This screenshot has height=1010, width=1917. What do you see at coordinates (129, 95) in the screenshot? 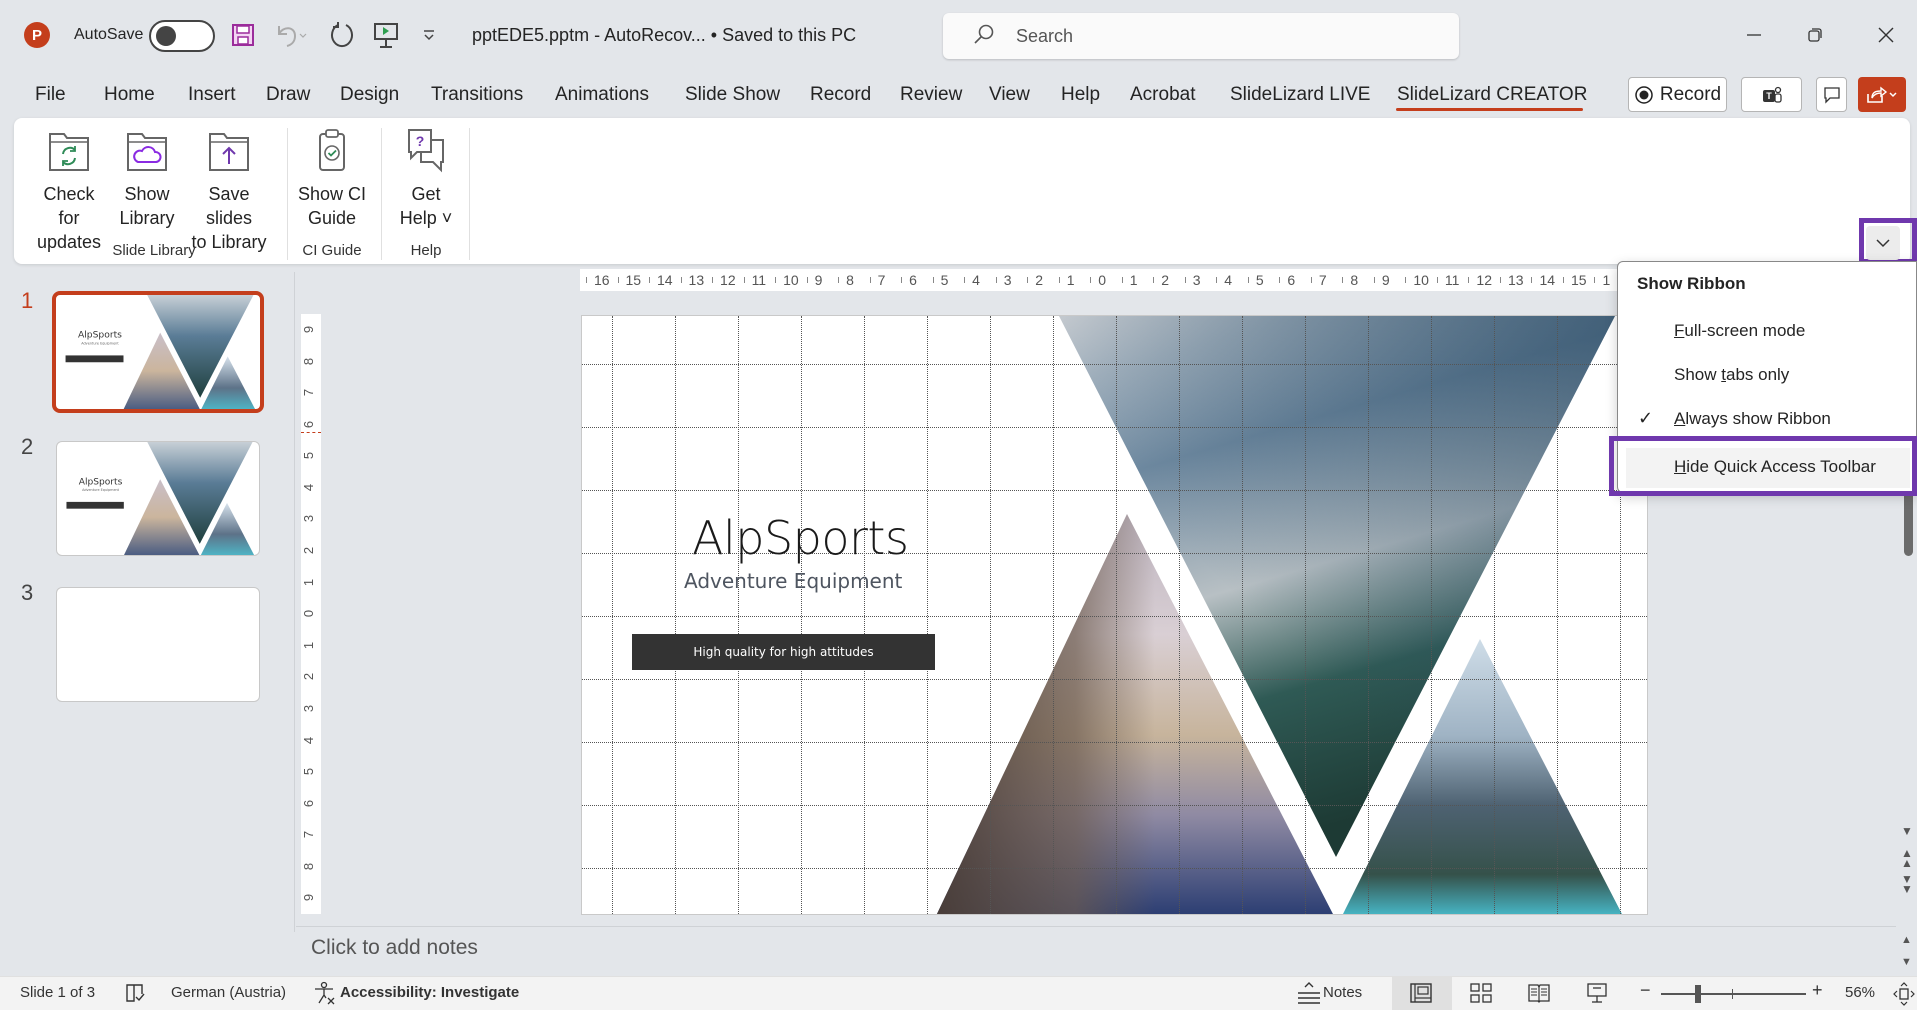
I see `tab-home: Home` at bounding box center [129, 95].